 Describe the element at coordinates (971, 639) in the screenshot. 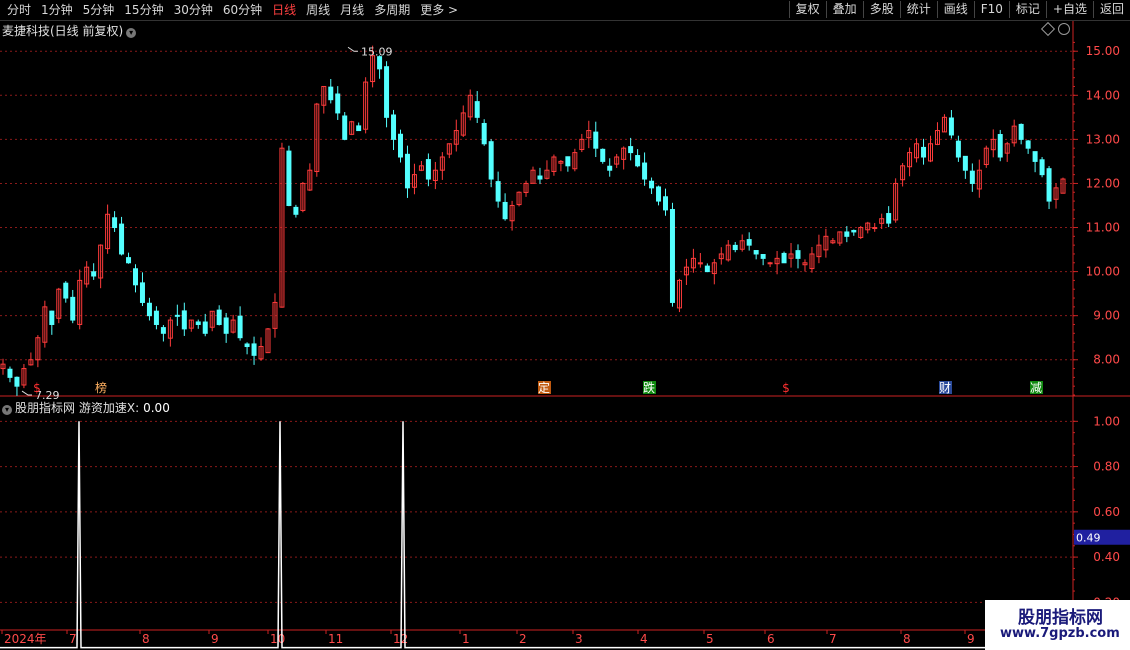

I see `x-tick-label-15: 9` at that location.